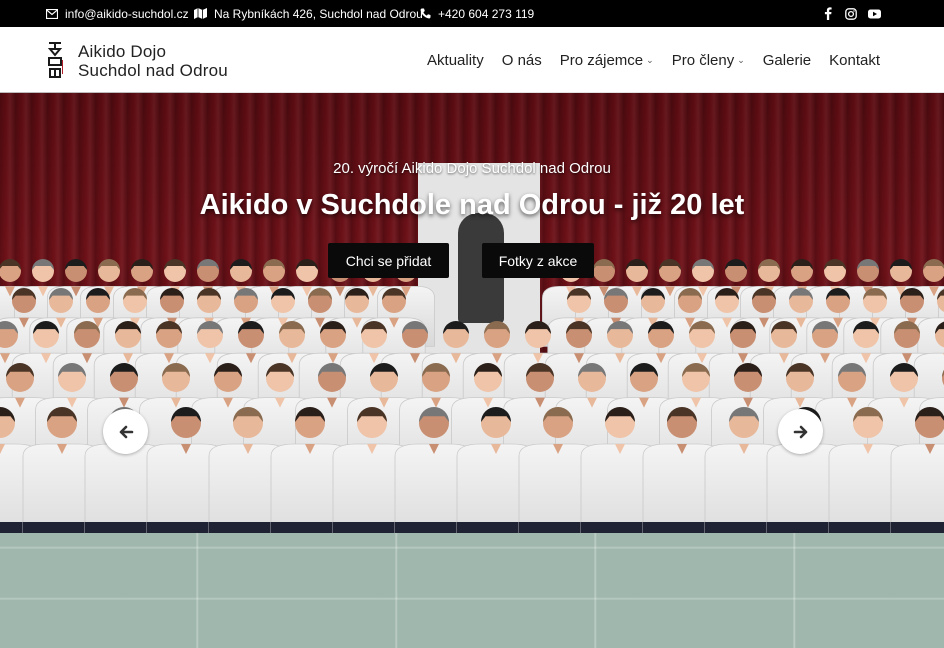 The height and width of the screenshot is (648, 944). I want to click on facebook-icon, so click(828, 14).